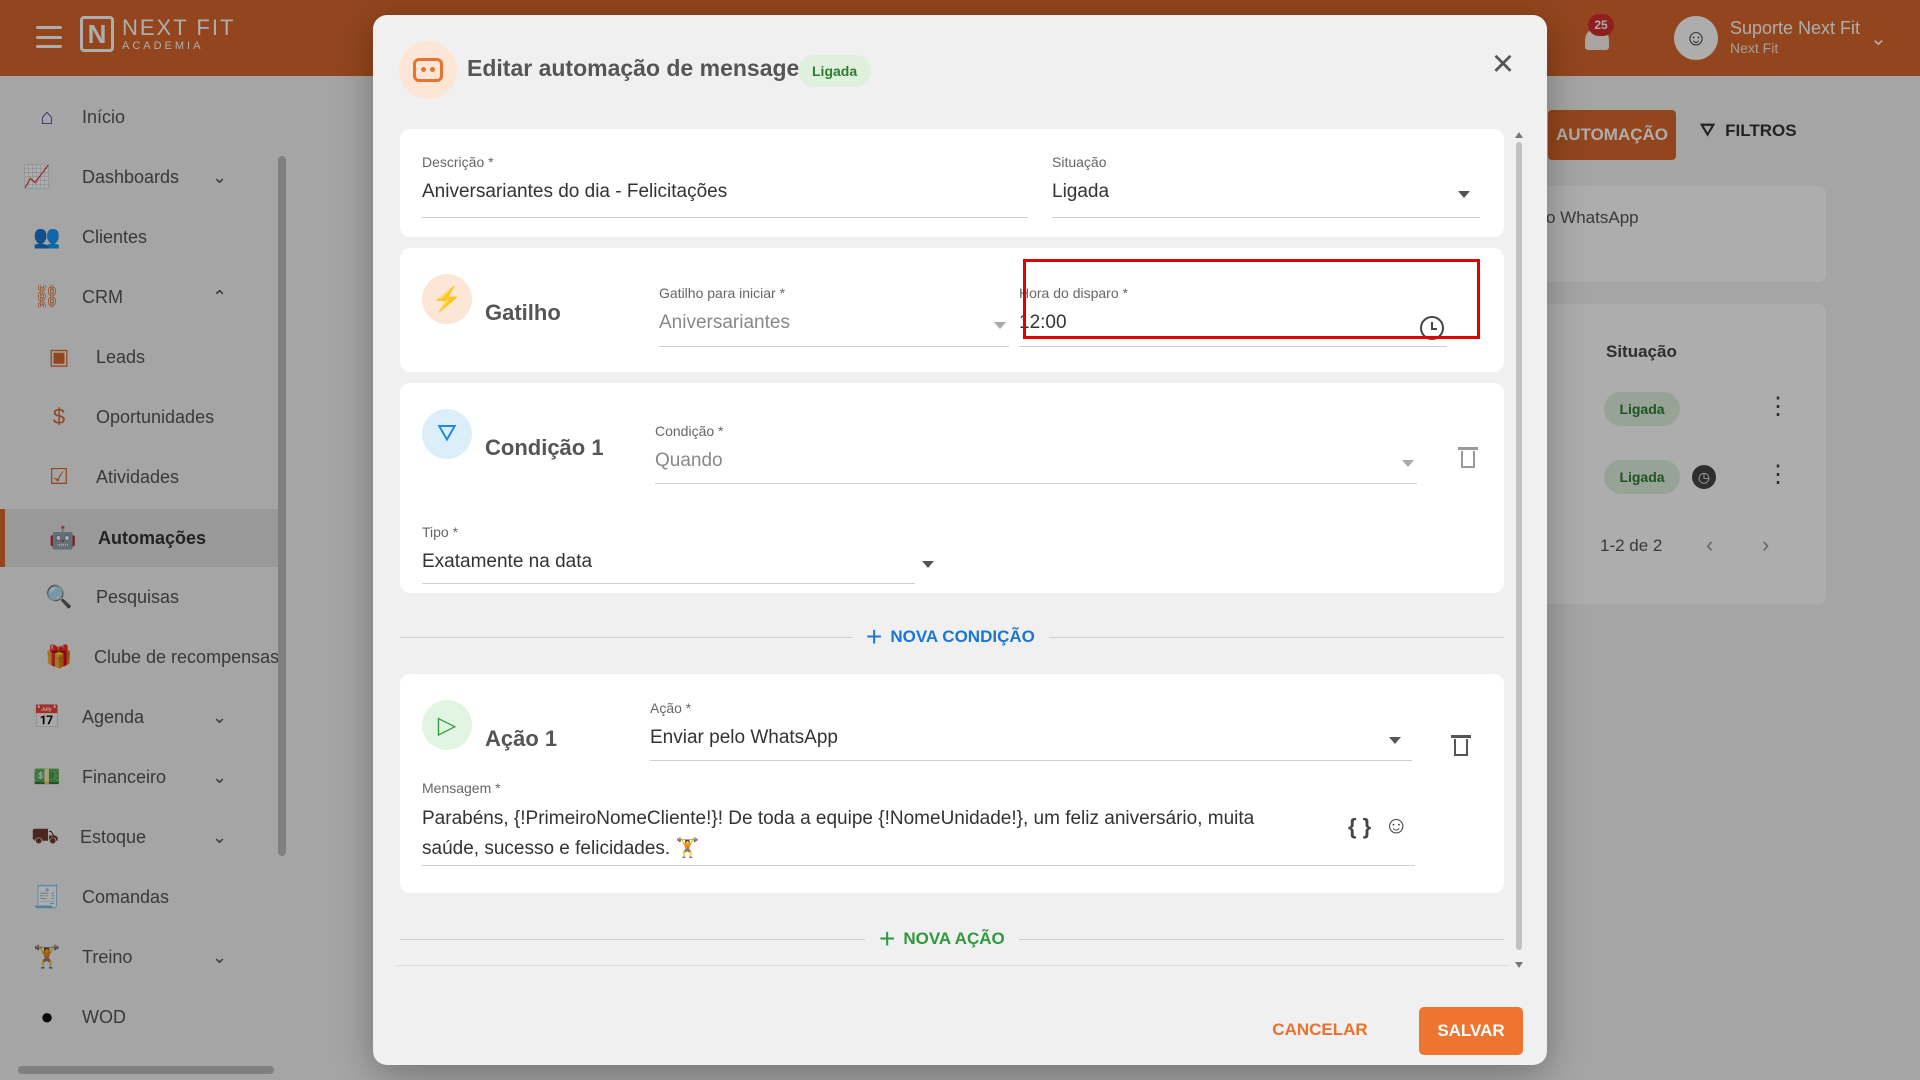  Describe the element at coordinates (668, 583) in the screenshot. I see `tipo-underline` at that location.